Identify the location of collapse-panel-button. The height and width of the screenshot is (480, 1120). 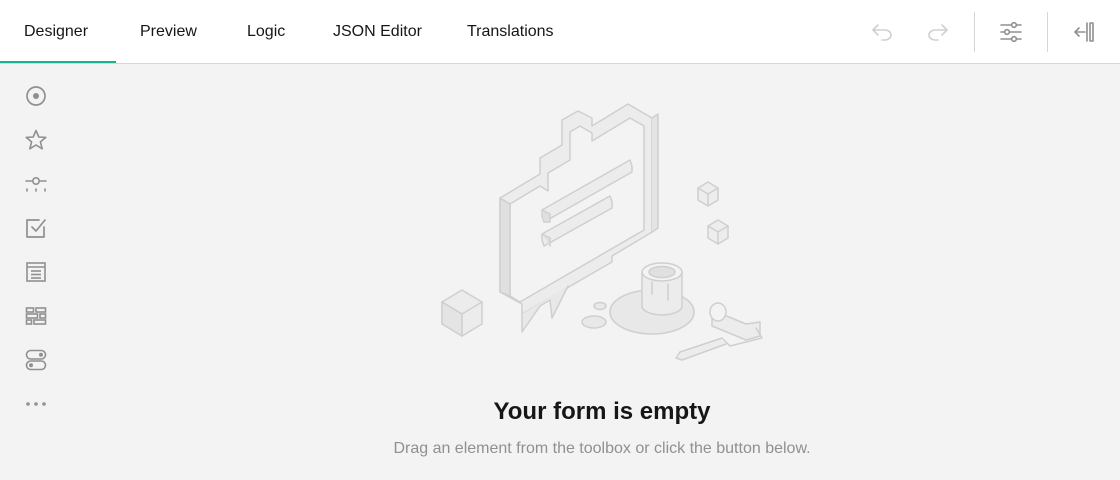
(1084, 32).